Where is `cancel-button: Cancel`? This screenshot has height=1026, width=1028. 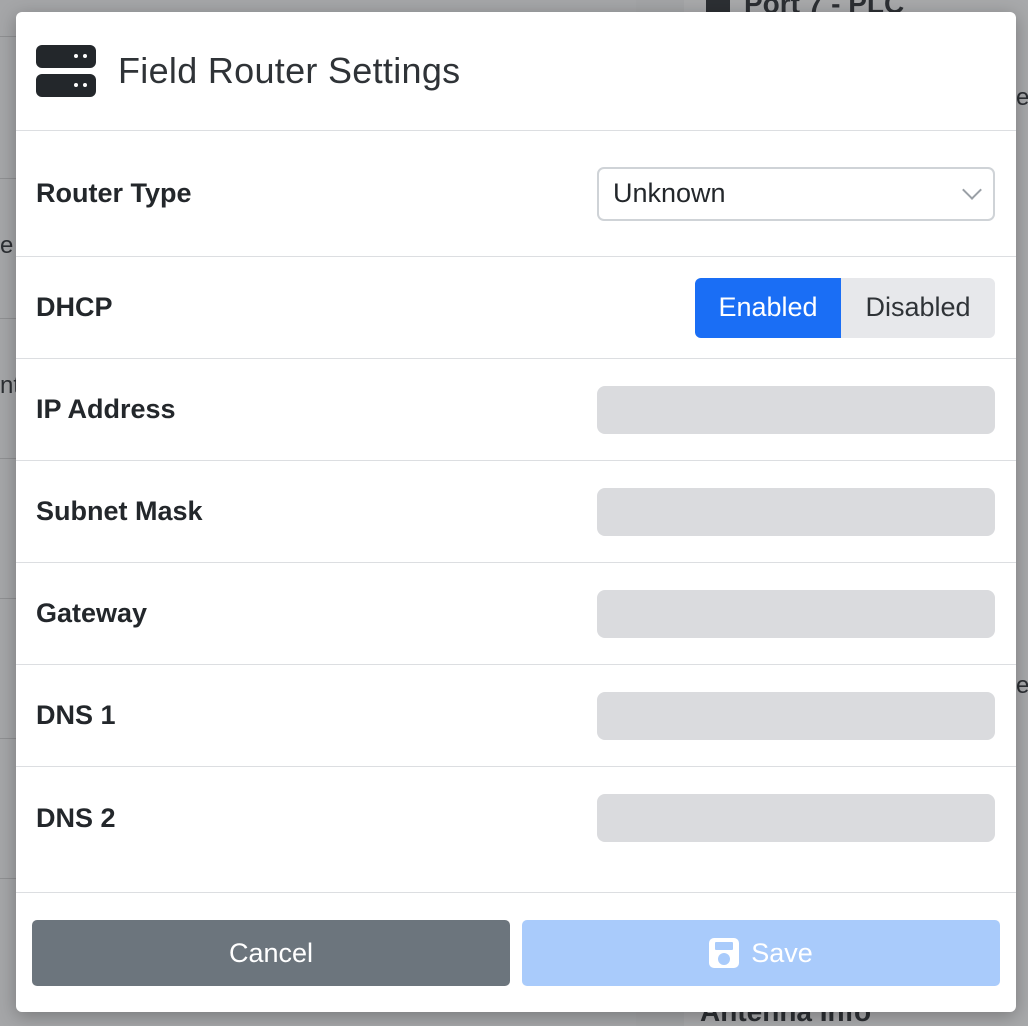 cancel-button: Cancel is located at coordinates (271, 953).